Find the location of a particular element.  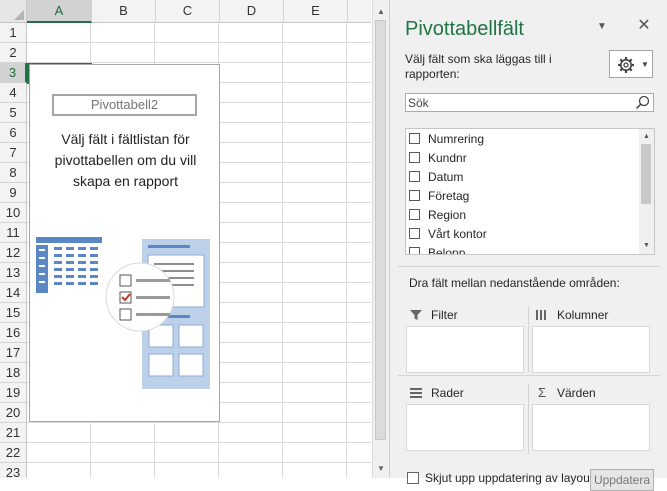

field-list-scrollbar: ▲ ▼ is located at coordinates (646, 191).